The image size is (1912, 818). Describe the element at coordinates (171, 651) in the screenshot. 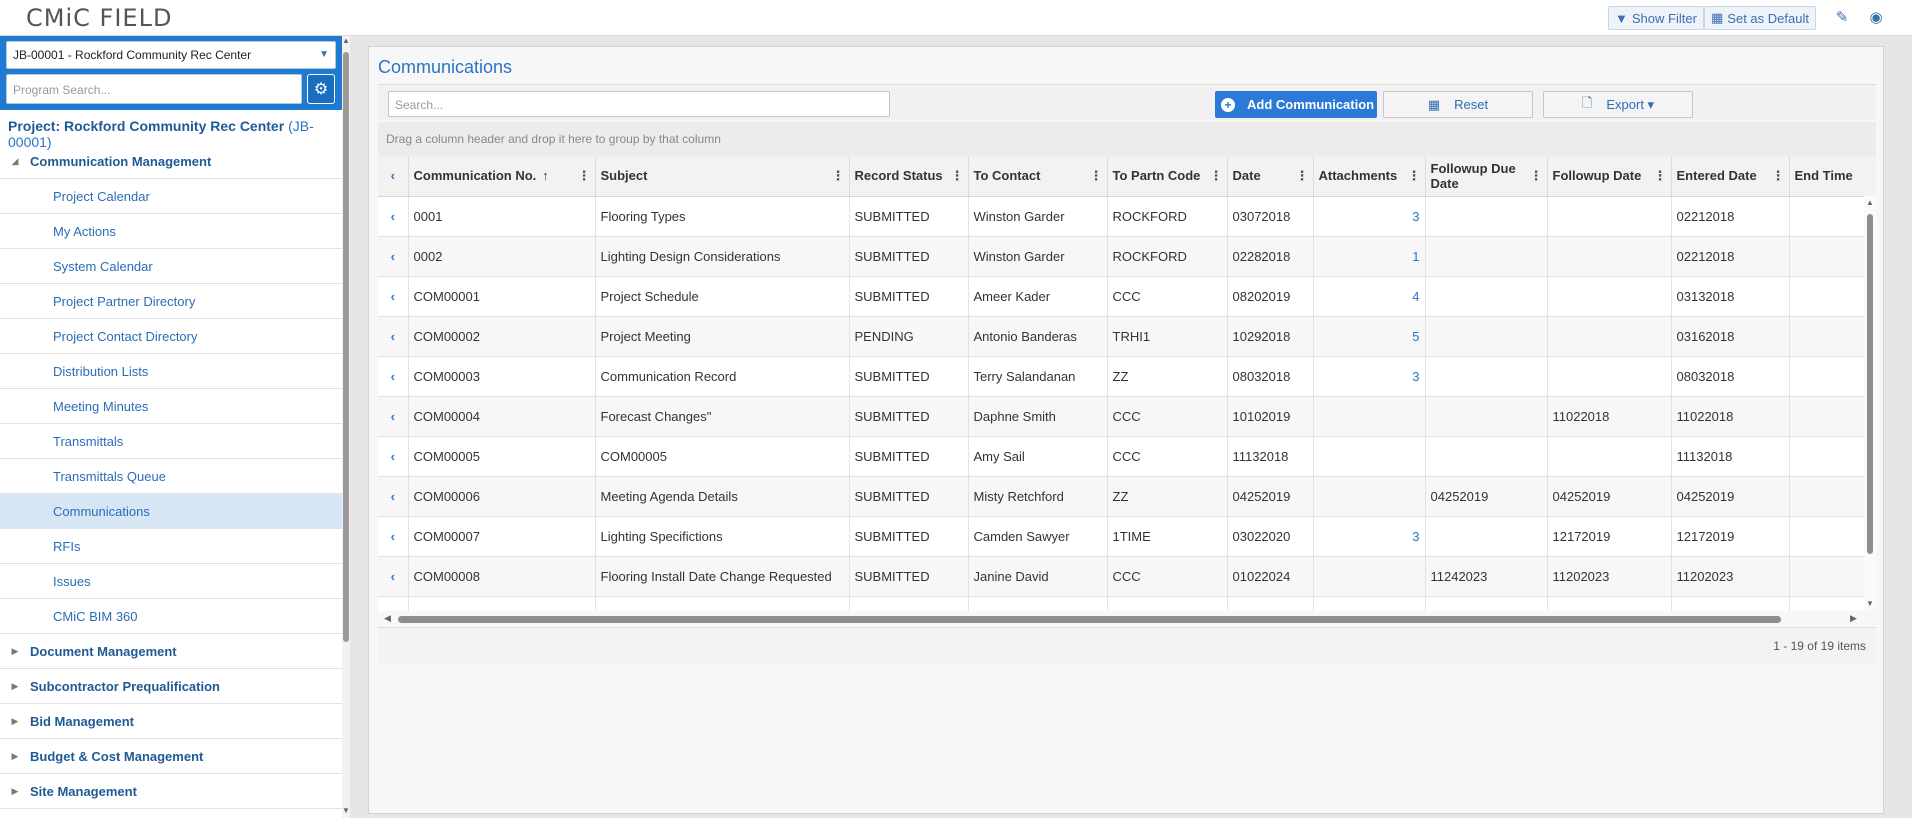

I see `nav-group: ▶ Document Management` at that location.